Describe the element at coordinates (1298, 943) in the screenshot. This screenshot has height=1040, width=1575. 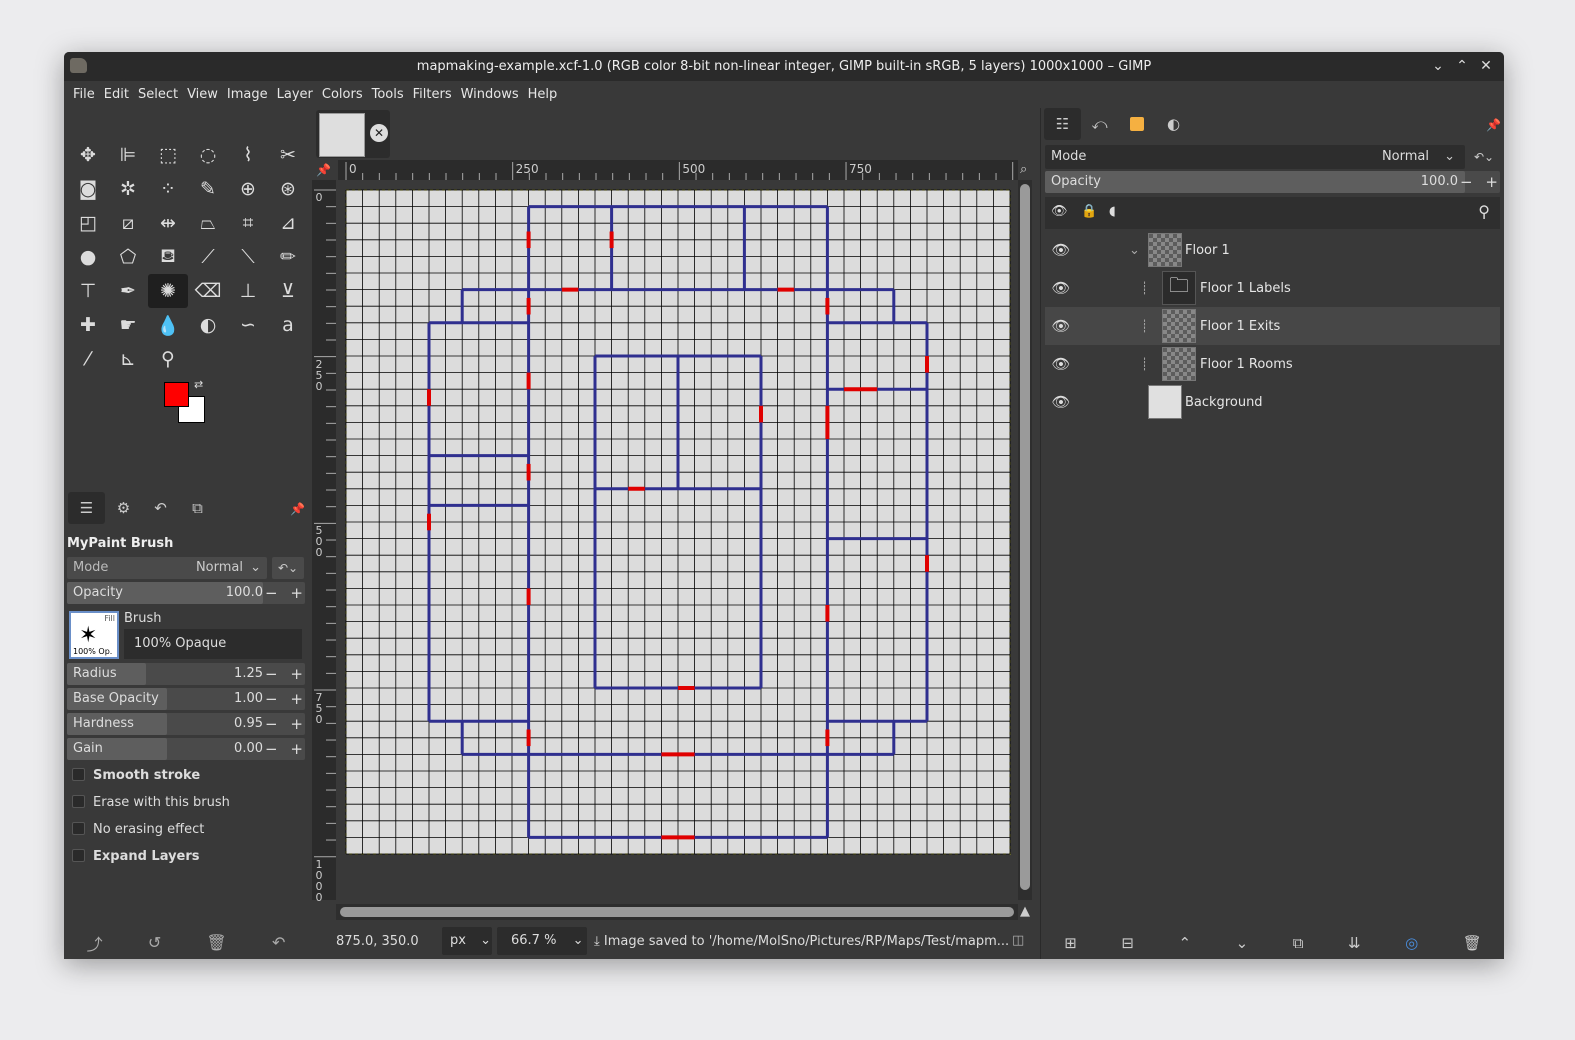
I see `duplicate-layer-icon: ⧉` at that location.